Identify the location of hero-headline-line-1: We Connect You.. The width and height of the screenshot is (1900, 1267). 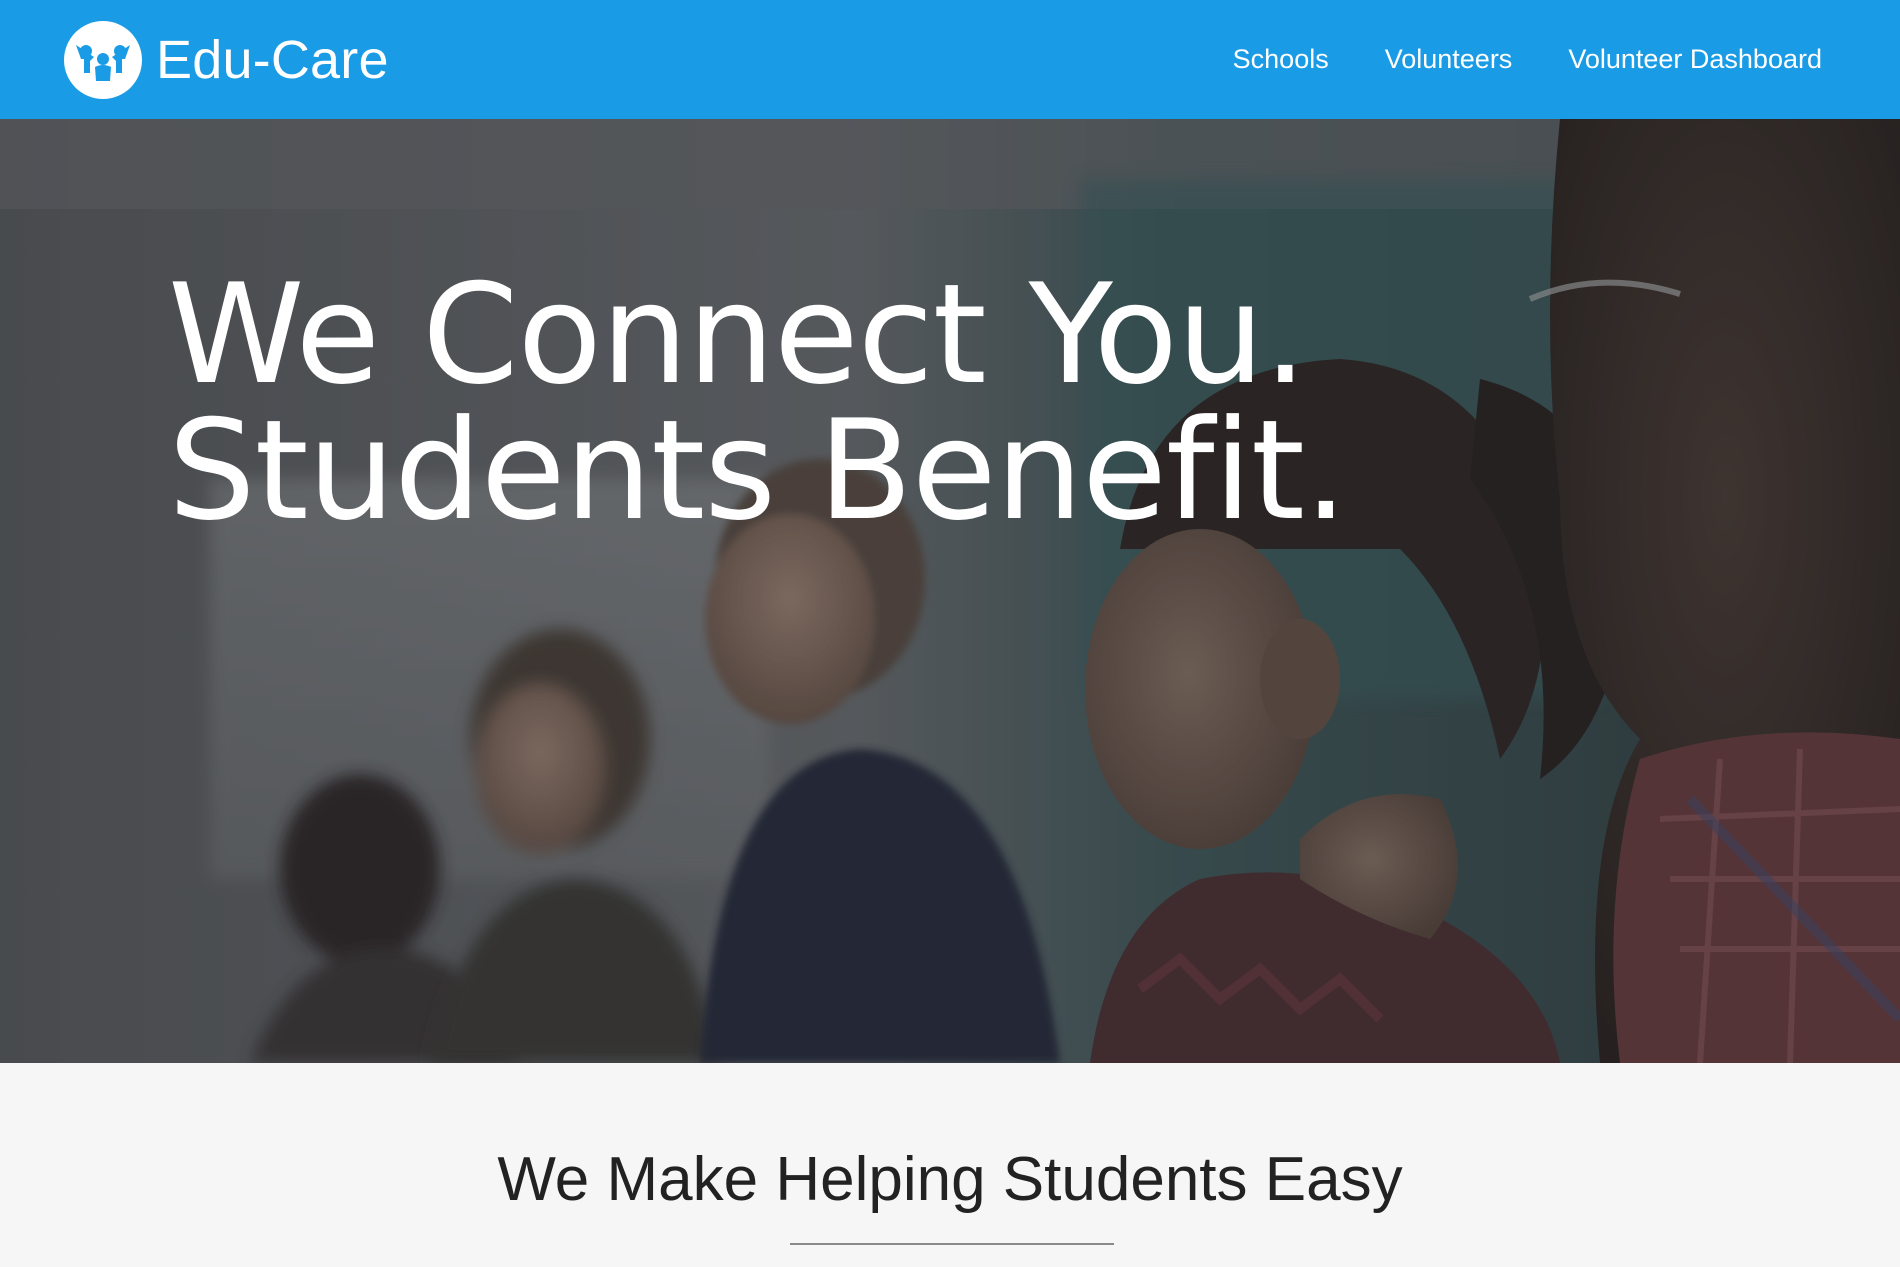
(737, 334).